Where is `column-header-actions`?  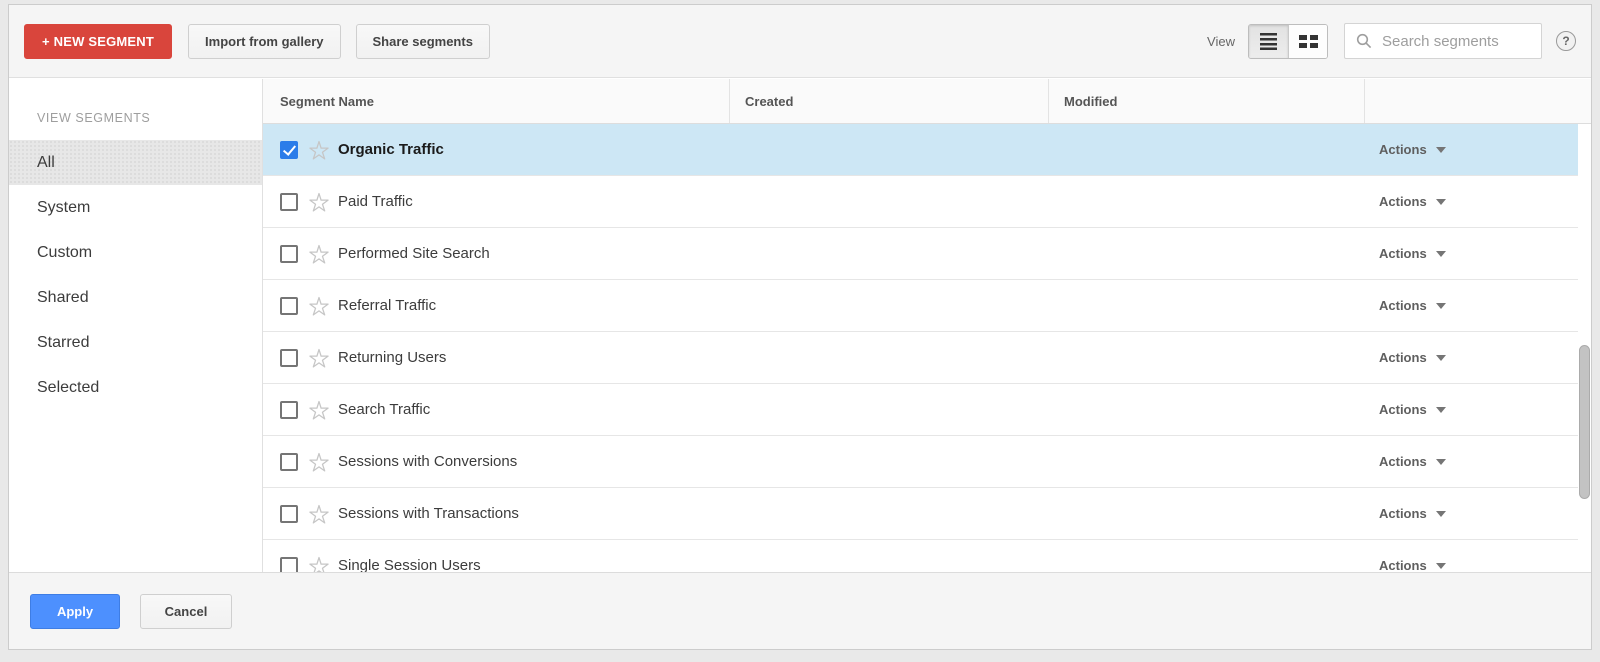
column-header-actions is located at coordinates (1477, 101).